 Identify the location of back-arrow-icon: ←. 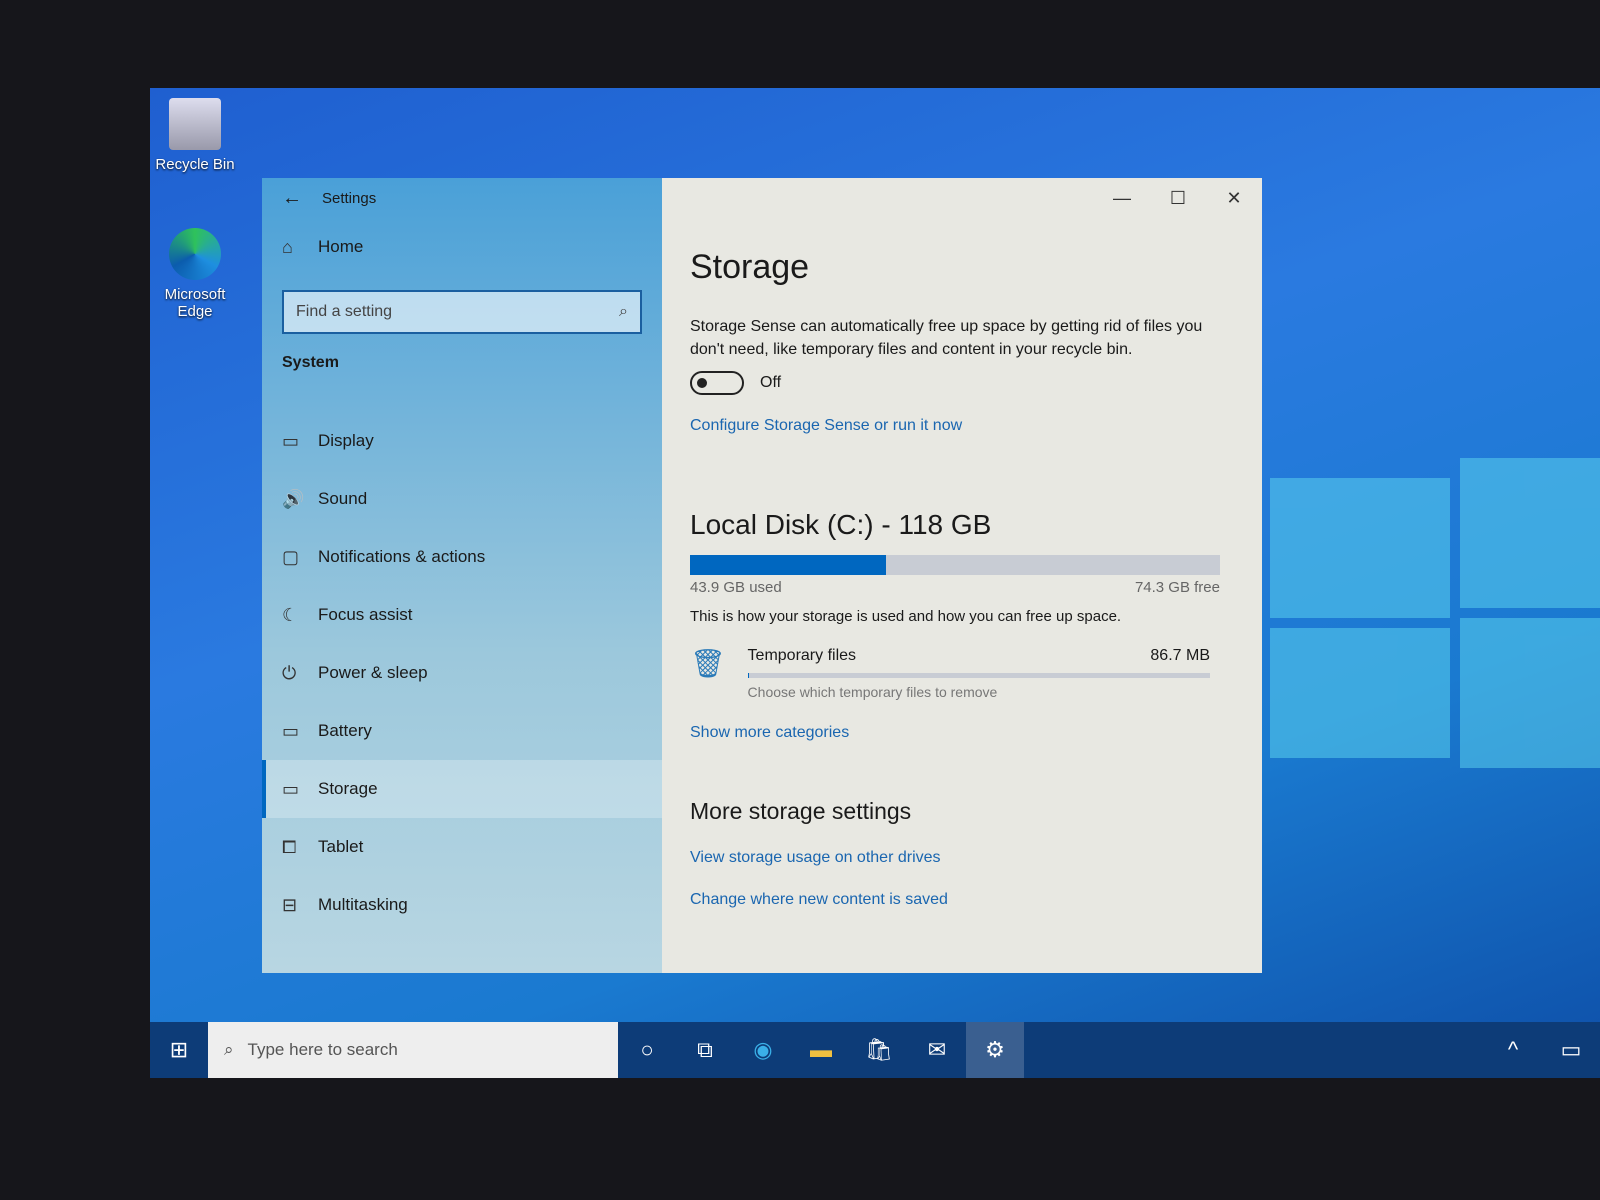
(292, 198).